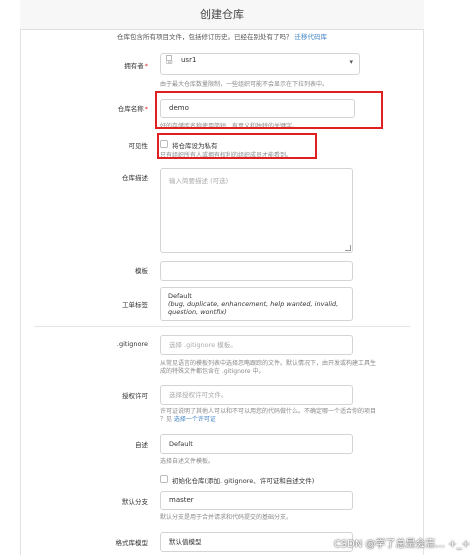 The width and height of the screenshot is (474, 555). What do you see at coordinates (401, 544) in the screenshot?
I see `watermark: CSDN @学了总是会忘... +_+` at bounding box center [401, 544].